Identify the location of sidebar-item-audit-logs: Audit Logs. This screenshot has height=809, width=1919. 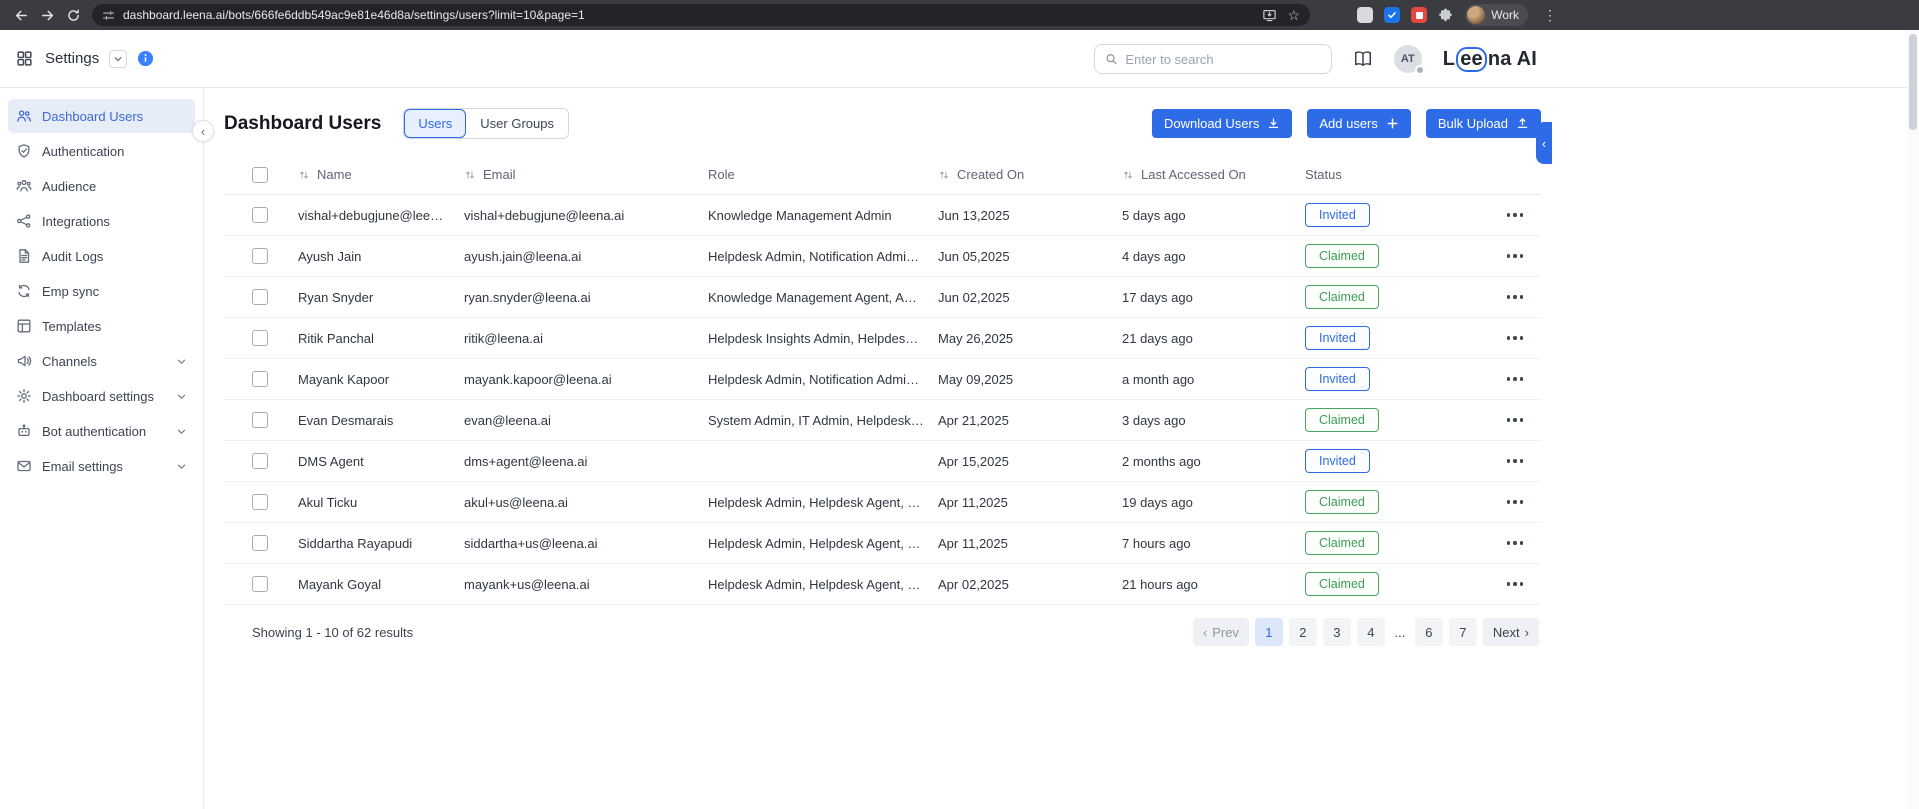
(101, 256).